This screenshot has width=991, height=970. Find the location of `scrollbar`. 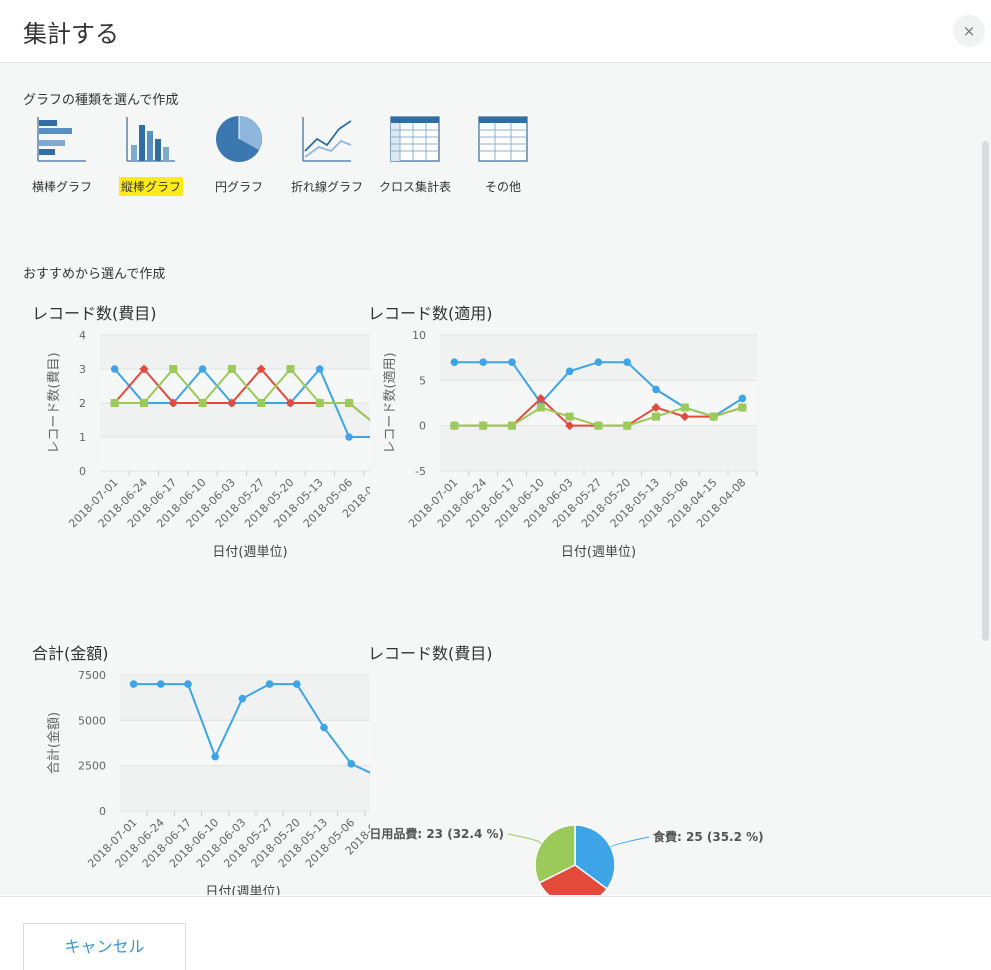

scrollbar is located at coordinates (985, 479).